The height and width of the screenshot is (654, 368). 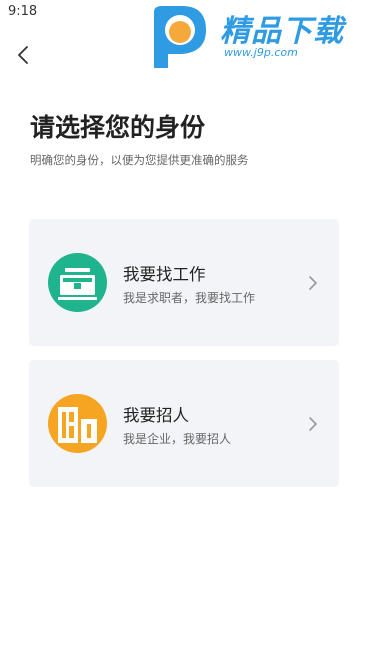 What do you see at coordinates (139, 160) in the screenshot?
I see `page-subtitle: 明确您的身份，以便为您提供更准确的服务` at bounding box center [139, 160].